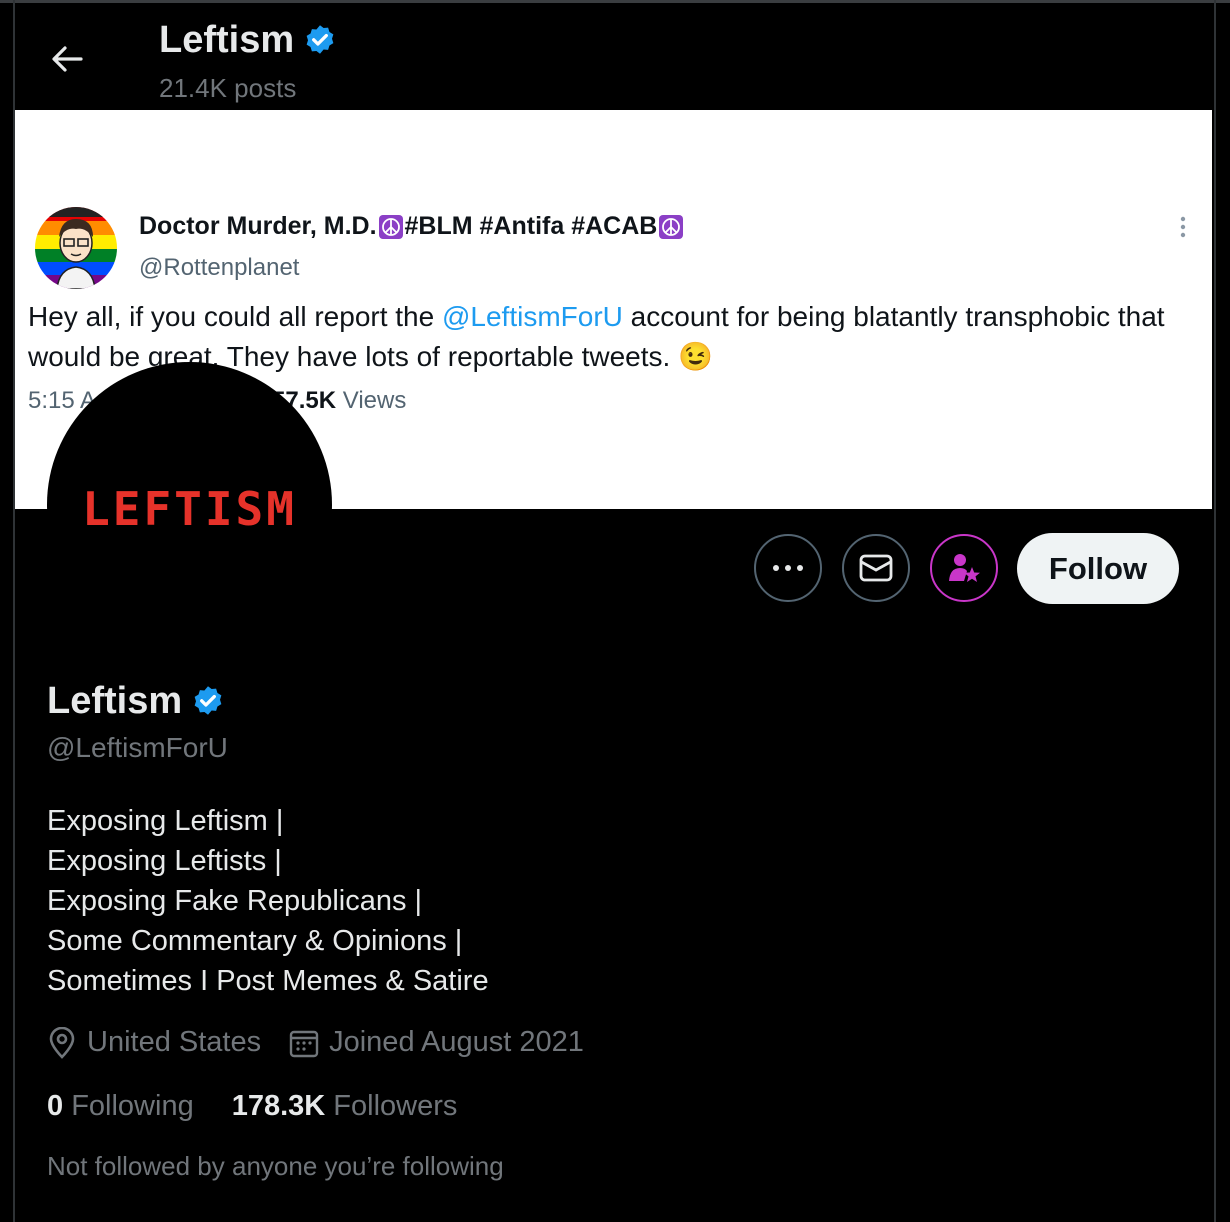 This screenshot has width=1230, height=1222. I want to click on bio-line: Exposing Fake Republicans |, so click(235, 901).